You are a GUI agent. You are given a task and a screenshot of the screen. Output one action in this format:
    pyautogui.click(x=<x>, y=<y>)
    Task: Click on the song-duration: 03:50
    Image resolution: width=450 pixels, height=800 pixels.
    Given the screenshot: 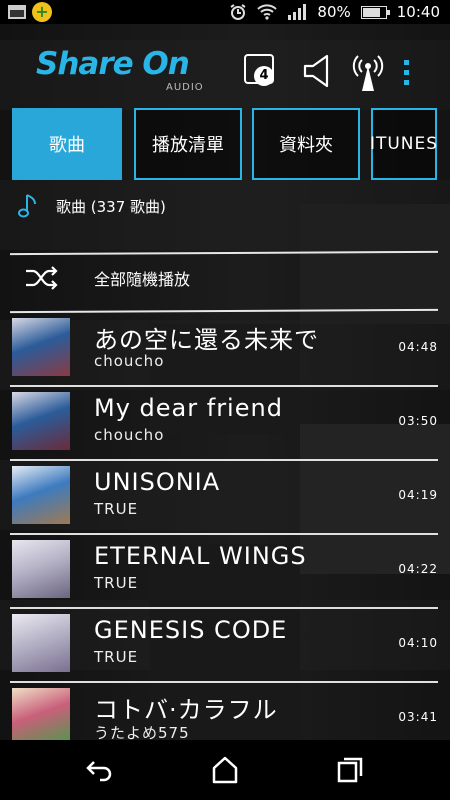 What is the action you would take?
    pyautogui.click(x=418, y=421)
    